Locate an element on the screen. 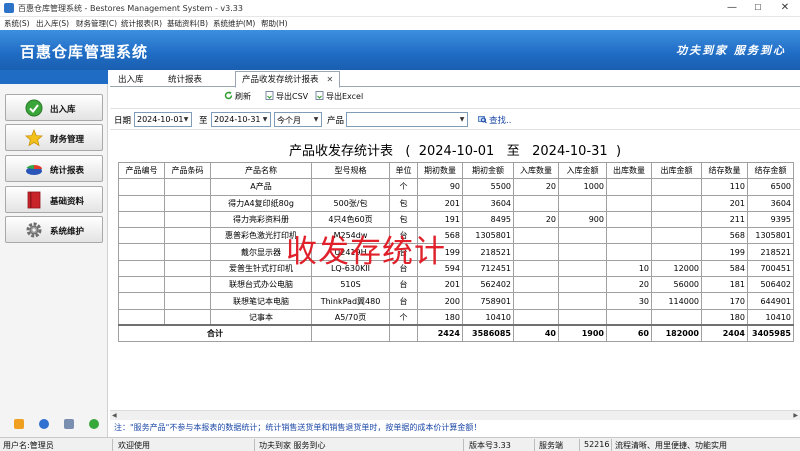 The image size is (800, 451). column-header: 入库金额 is located at coordinates (582, 170).